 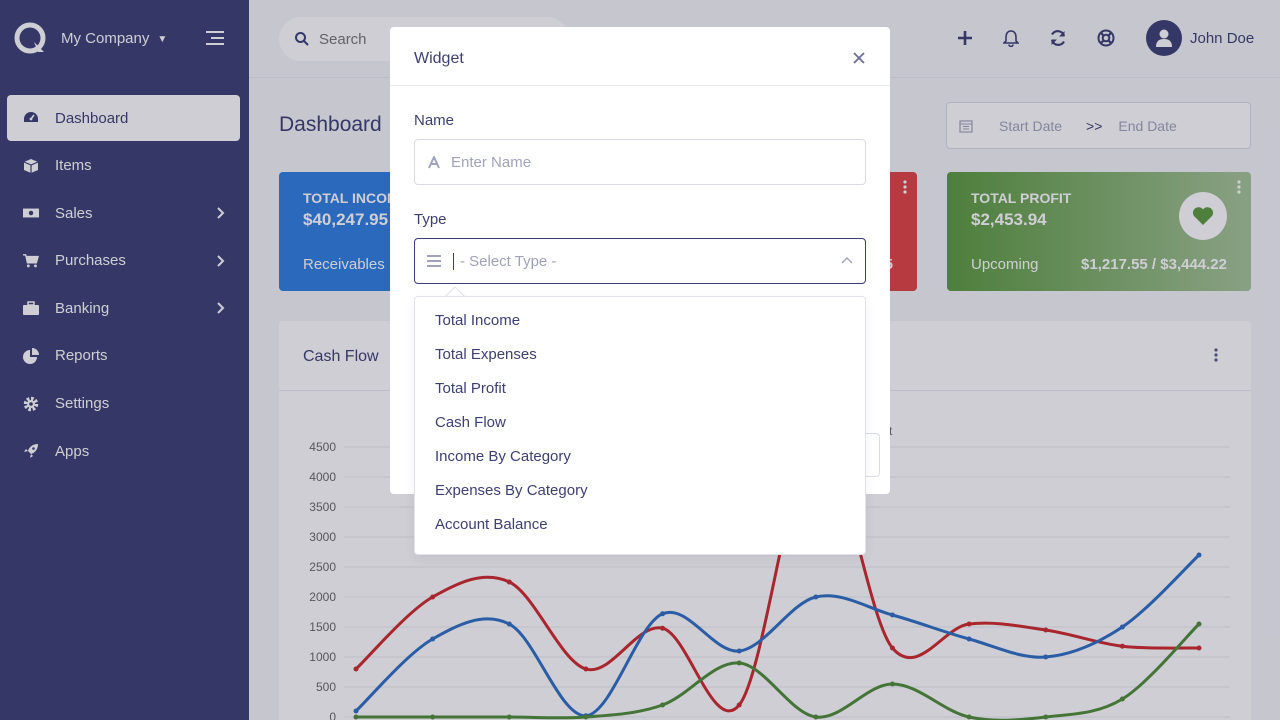 What do you see at coordinates (640, 422) in the screenshot?
I see `type-option: Cash Flow` at bounding box center [640, 422].